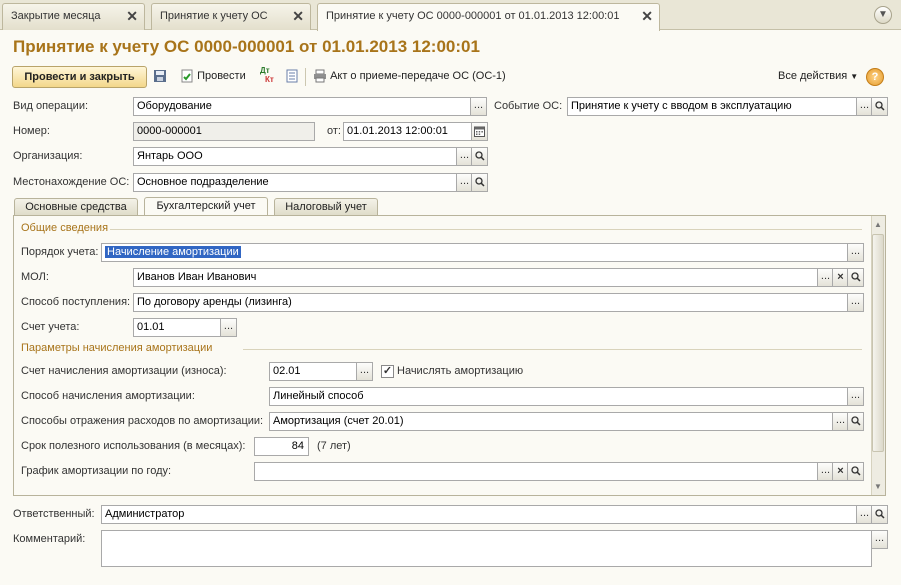  What do you see at coordinates (56, 16) in the screenshot?
I see `window-tab-label: Закрытие месяца` at bounding box center [56, 16].